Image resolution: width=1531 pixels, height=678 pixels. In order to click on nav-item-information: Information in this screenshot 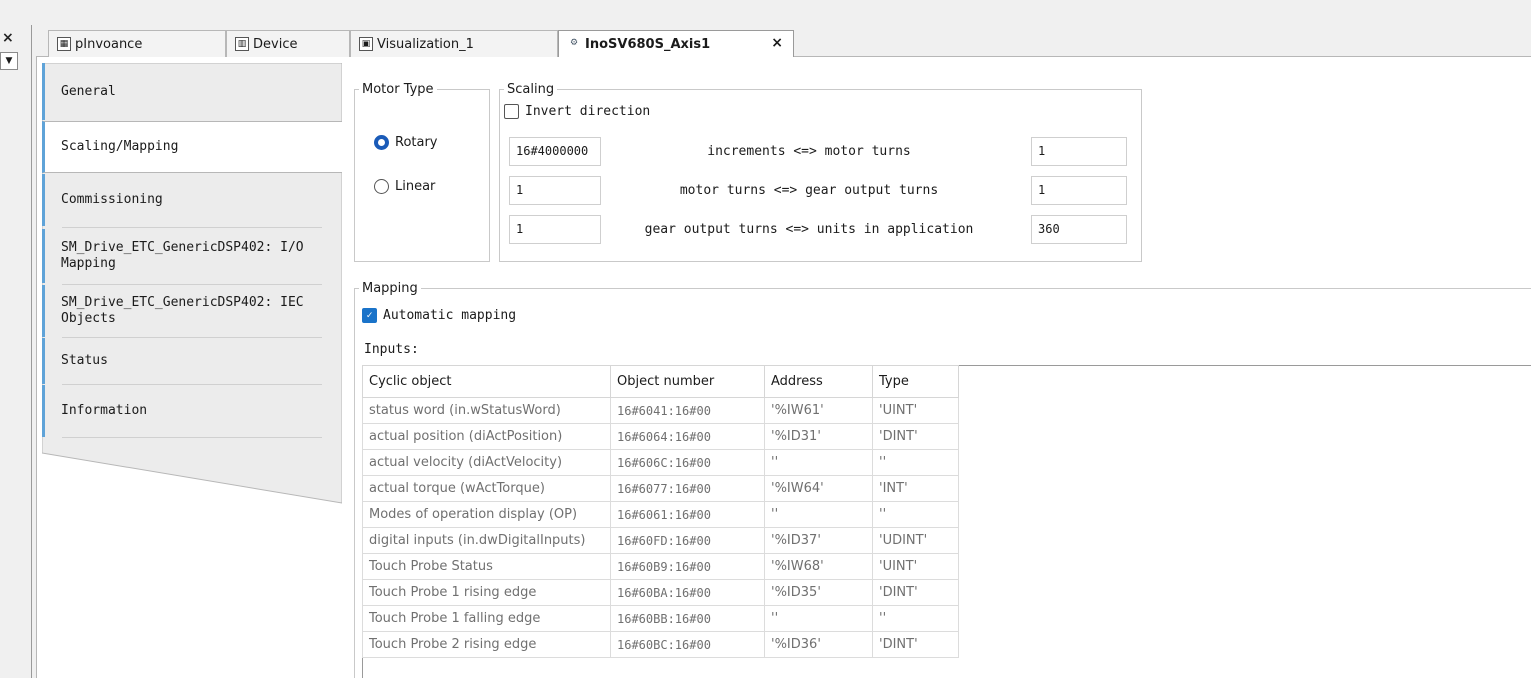, I will do `click(192, 411)`.